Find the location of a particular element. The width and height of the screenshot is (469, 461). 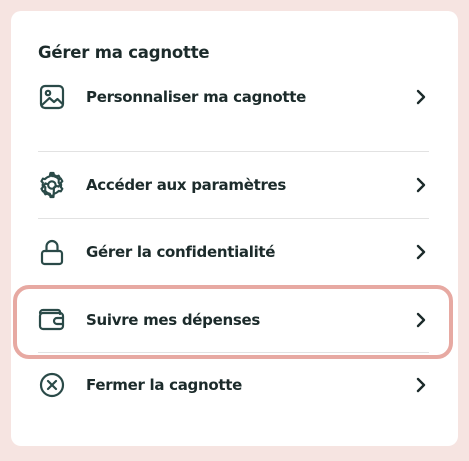

menu-item-label: Personnaliser ma cagnotte is located at coordinates (196, 97).